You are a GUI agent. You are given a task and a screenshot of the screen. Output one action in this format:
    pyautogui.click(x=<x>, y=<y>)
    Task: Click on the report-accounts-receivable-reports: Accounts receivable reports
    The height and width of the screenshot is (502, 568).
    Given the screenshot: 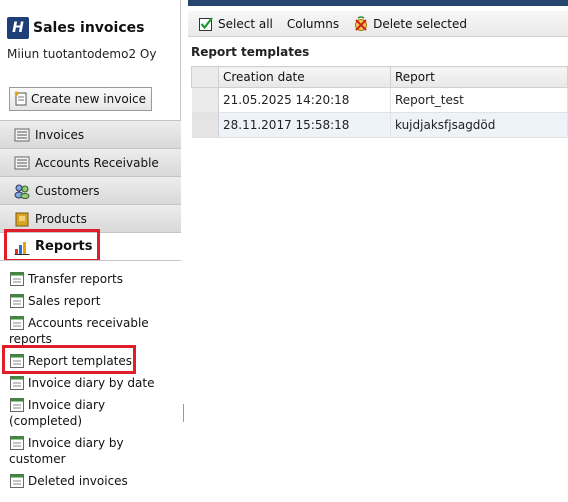 What is the action you would take?
    pyautogui.click(x=93, y=331)
    